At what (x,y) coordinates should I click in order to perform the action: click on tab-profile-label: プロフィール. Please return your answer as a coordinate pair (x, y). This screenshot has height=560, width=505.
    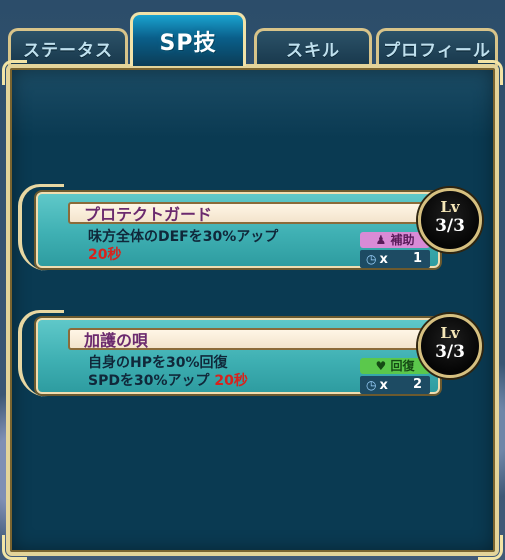
    Looking at the image, I should click on (437, 51).